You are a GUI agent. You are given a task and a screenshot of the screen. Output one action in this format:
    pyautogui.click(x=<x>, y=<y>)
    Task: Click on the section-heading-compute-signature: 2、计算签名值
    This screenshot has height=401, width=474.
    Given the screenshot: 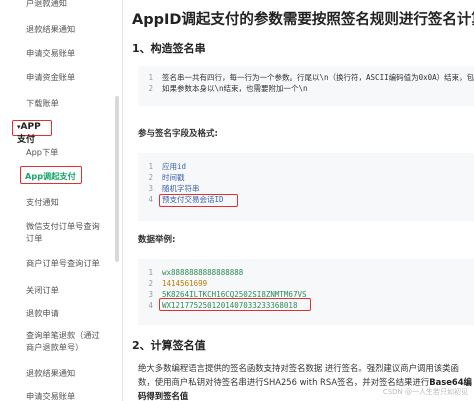 What is the action you would take?
    pyautogui.click(x=169, y=345)
    